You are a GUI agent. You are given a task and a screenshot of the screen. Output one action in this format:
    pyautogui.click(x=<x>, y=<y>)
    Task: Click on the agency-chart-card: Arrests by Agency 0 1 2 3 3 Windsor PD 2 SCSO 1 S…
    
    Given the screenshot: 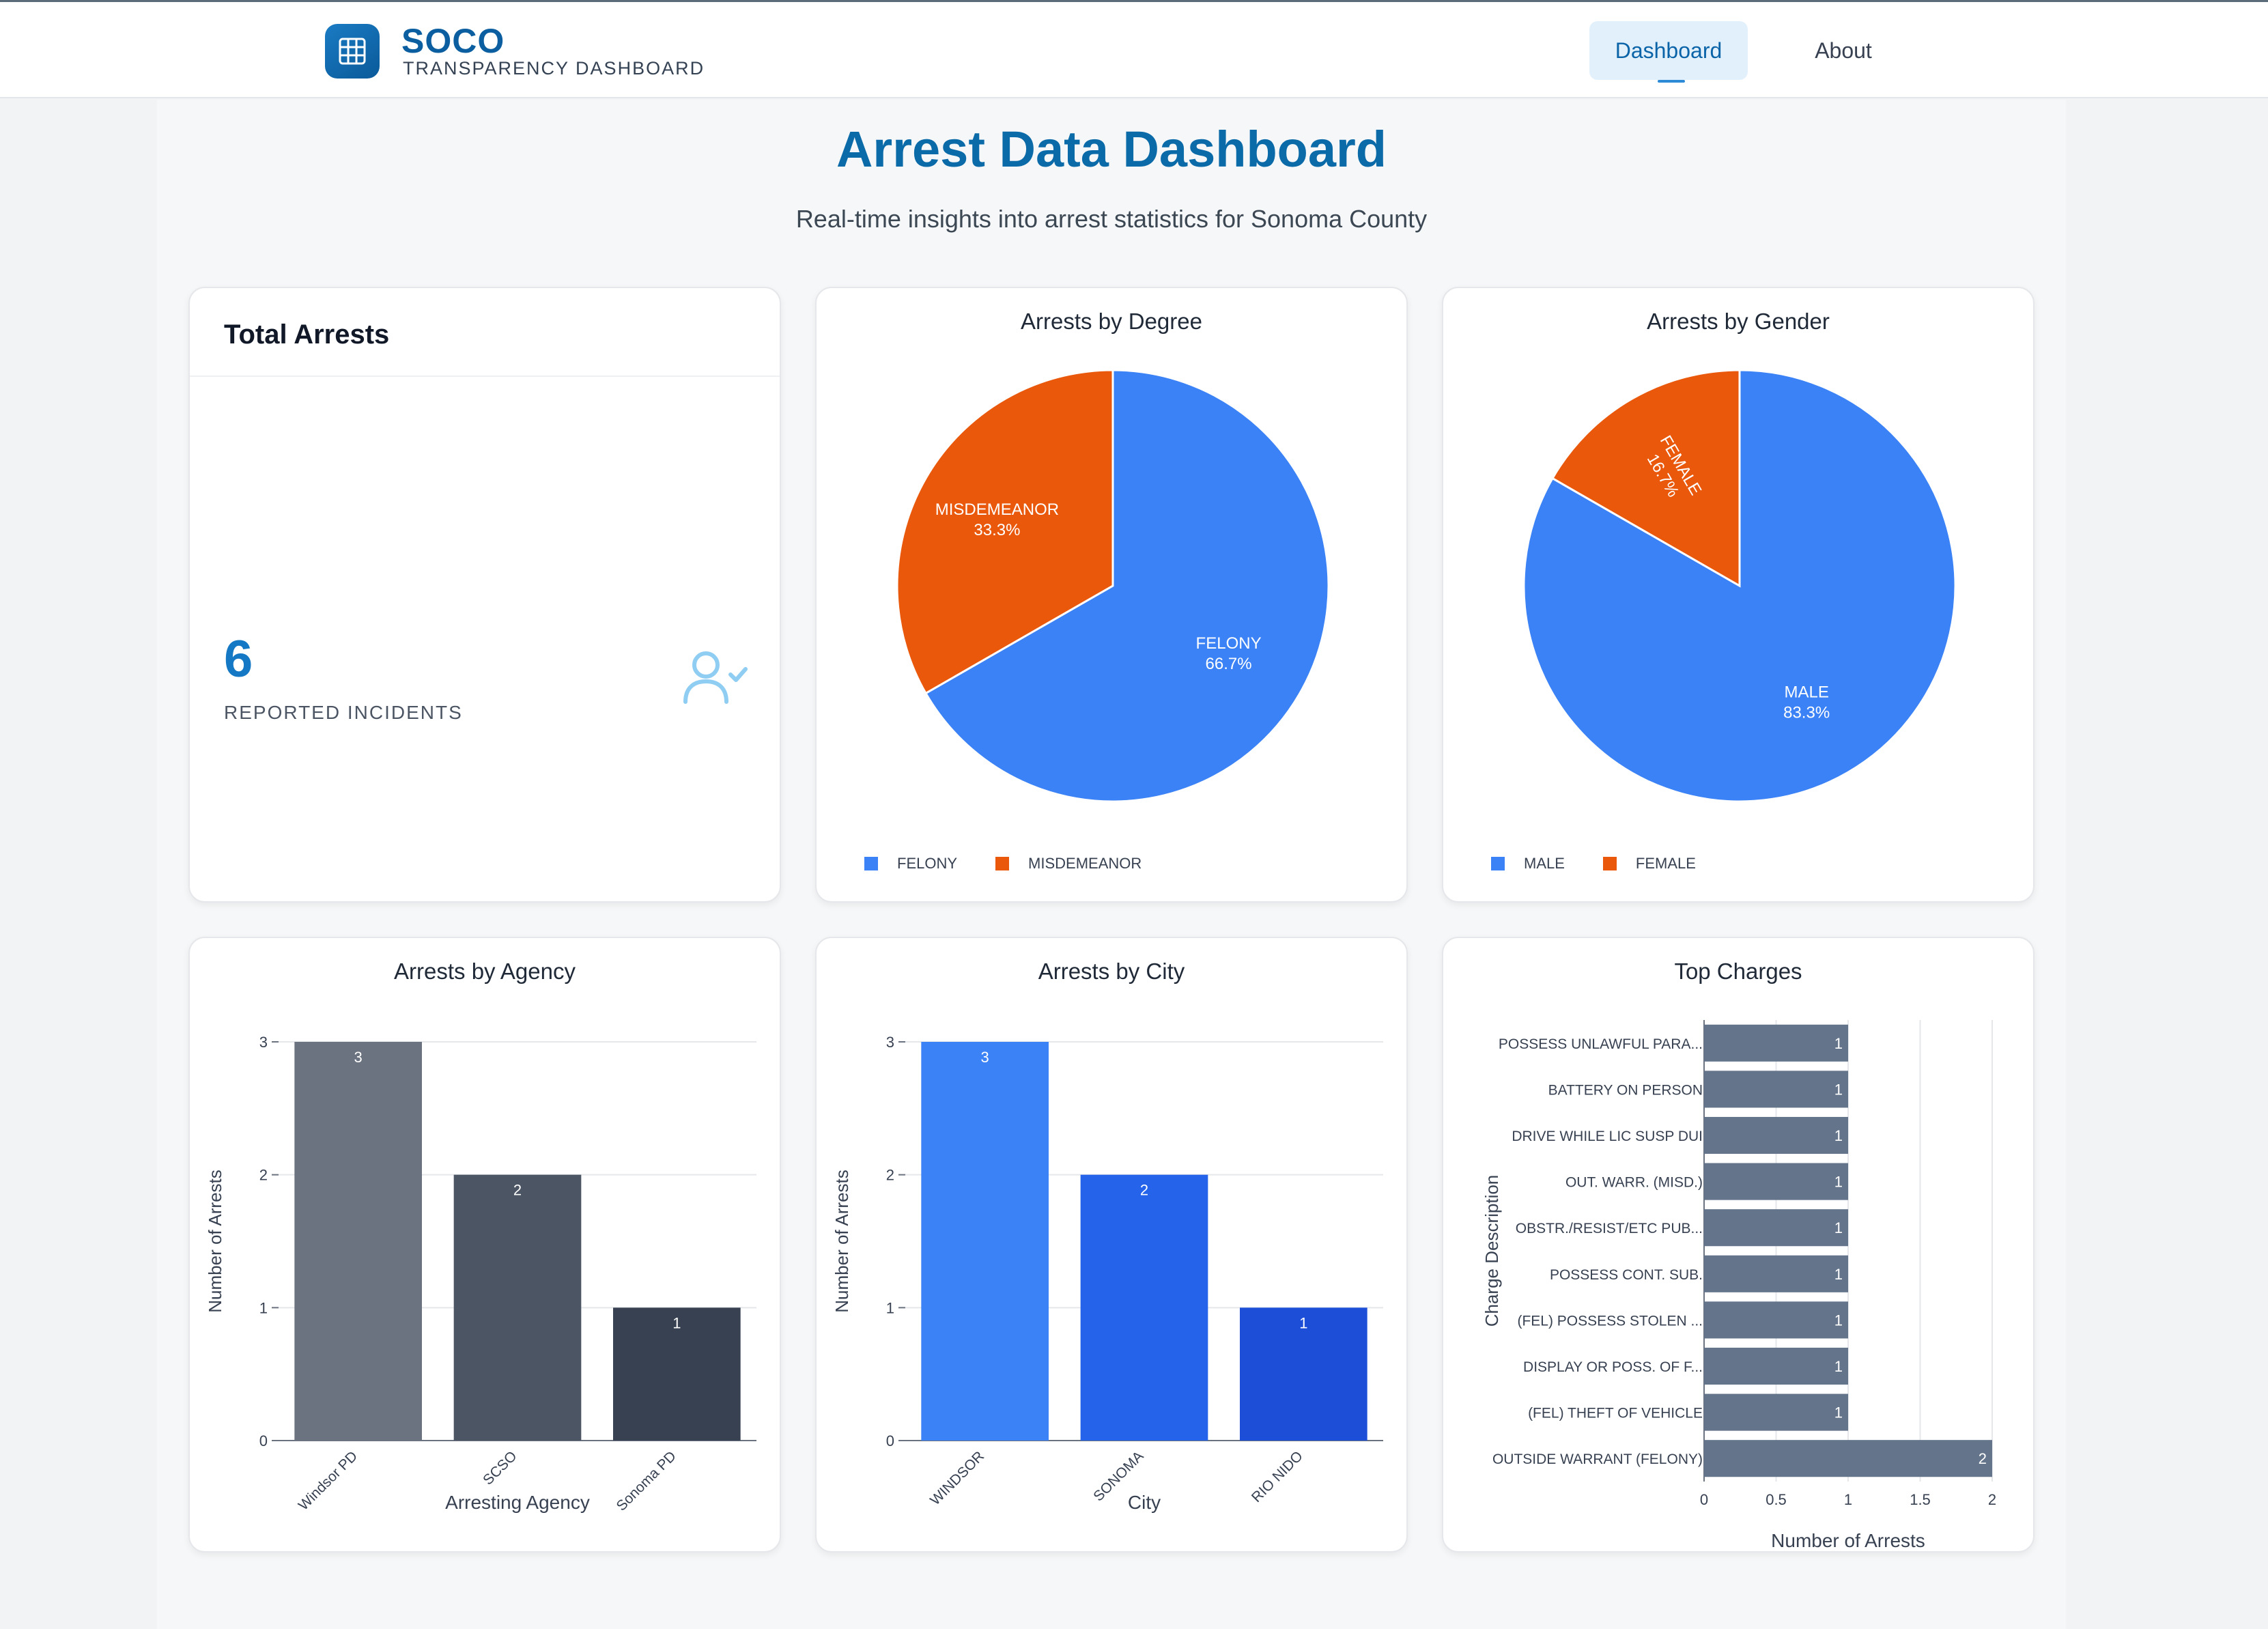 What is the action you would take?
    pyautogui.click(x=484, y=1245)
    